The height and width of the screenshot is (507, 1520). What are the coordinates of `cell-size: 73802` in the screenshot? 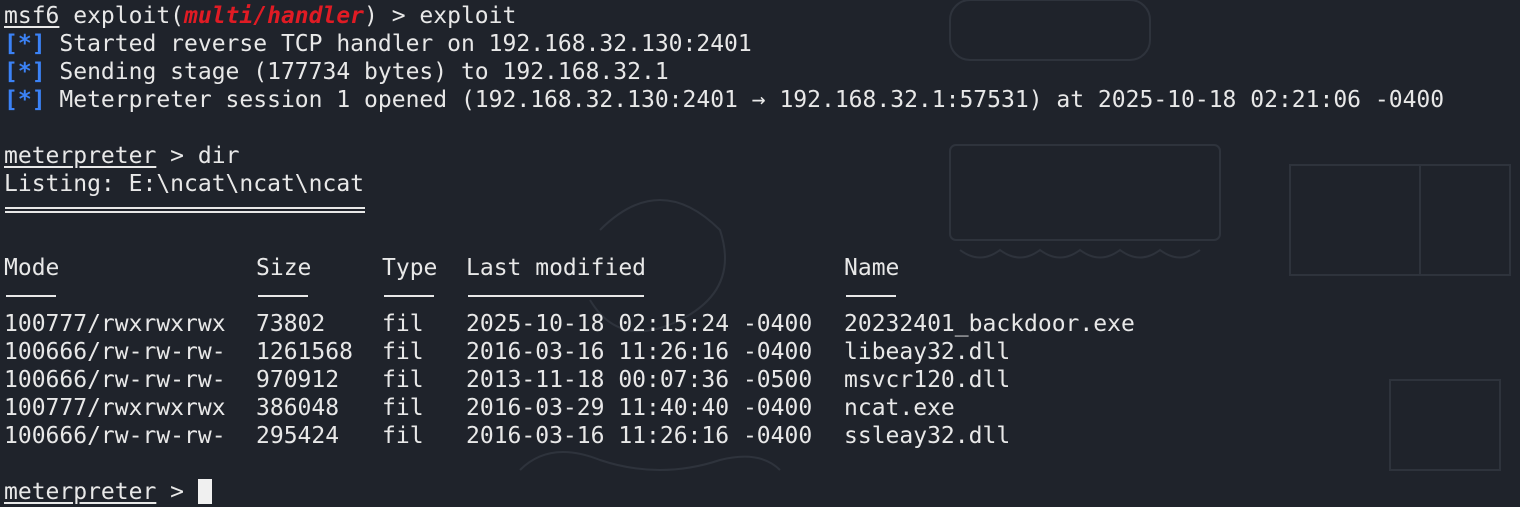 It's located at (291, 324).